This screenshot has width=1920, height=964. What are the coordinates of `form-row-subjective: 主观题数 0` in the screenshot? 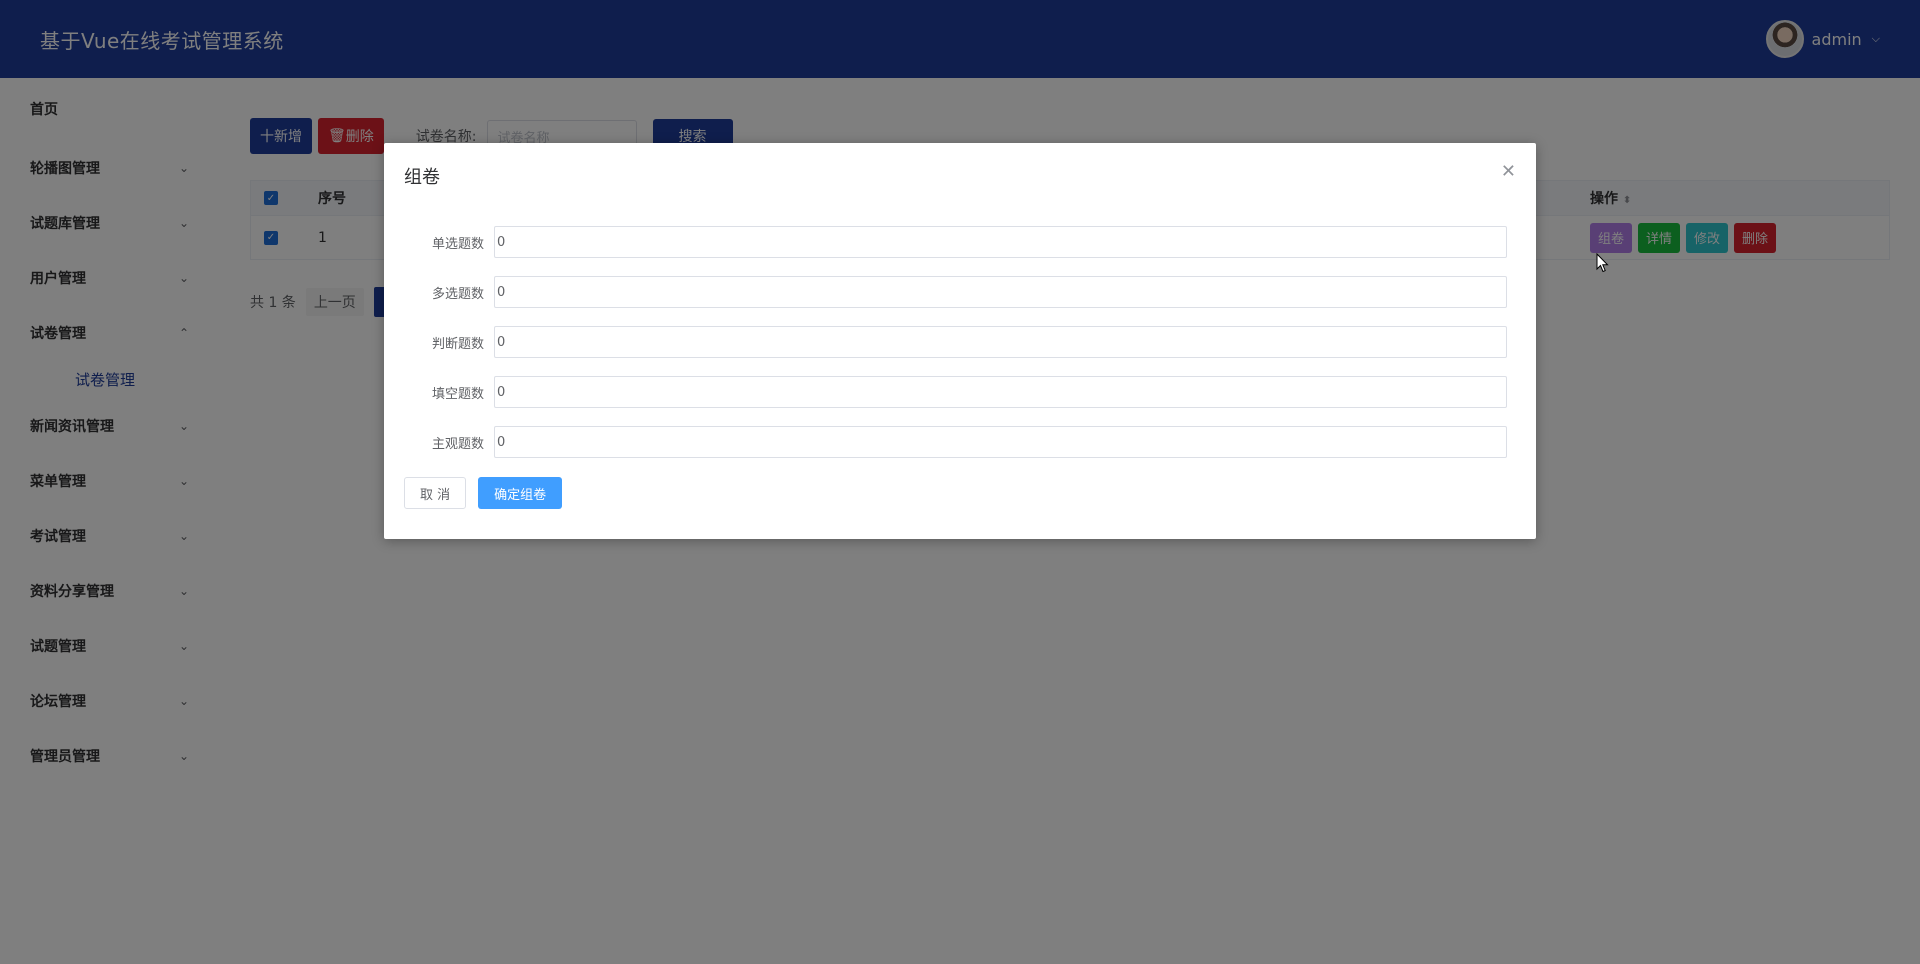 It's located at (960, 442).